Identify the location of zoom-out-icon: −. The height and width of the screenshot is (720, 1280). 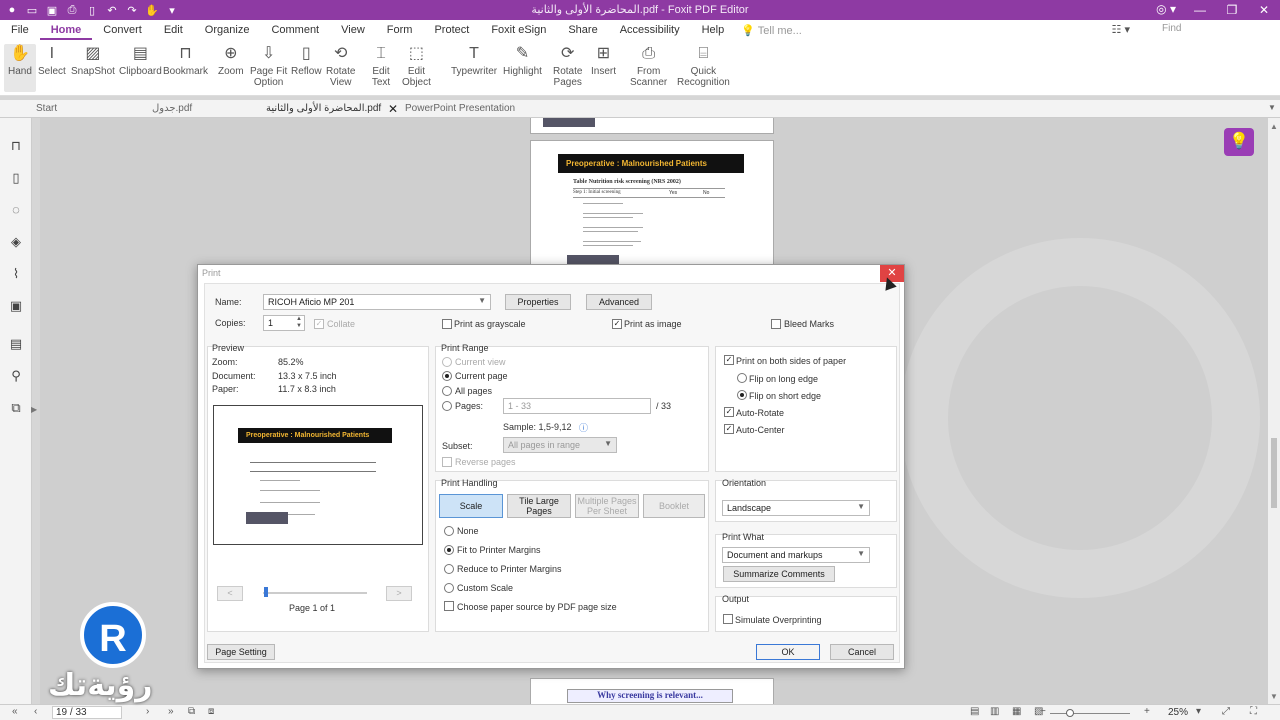
(1043, 711).